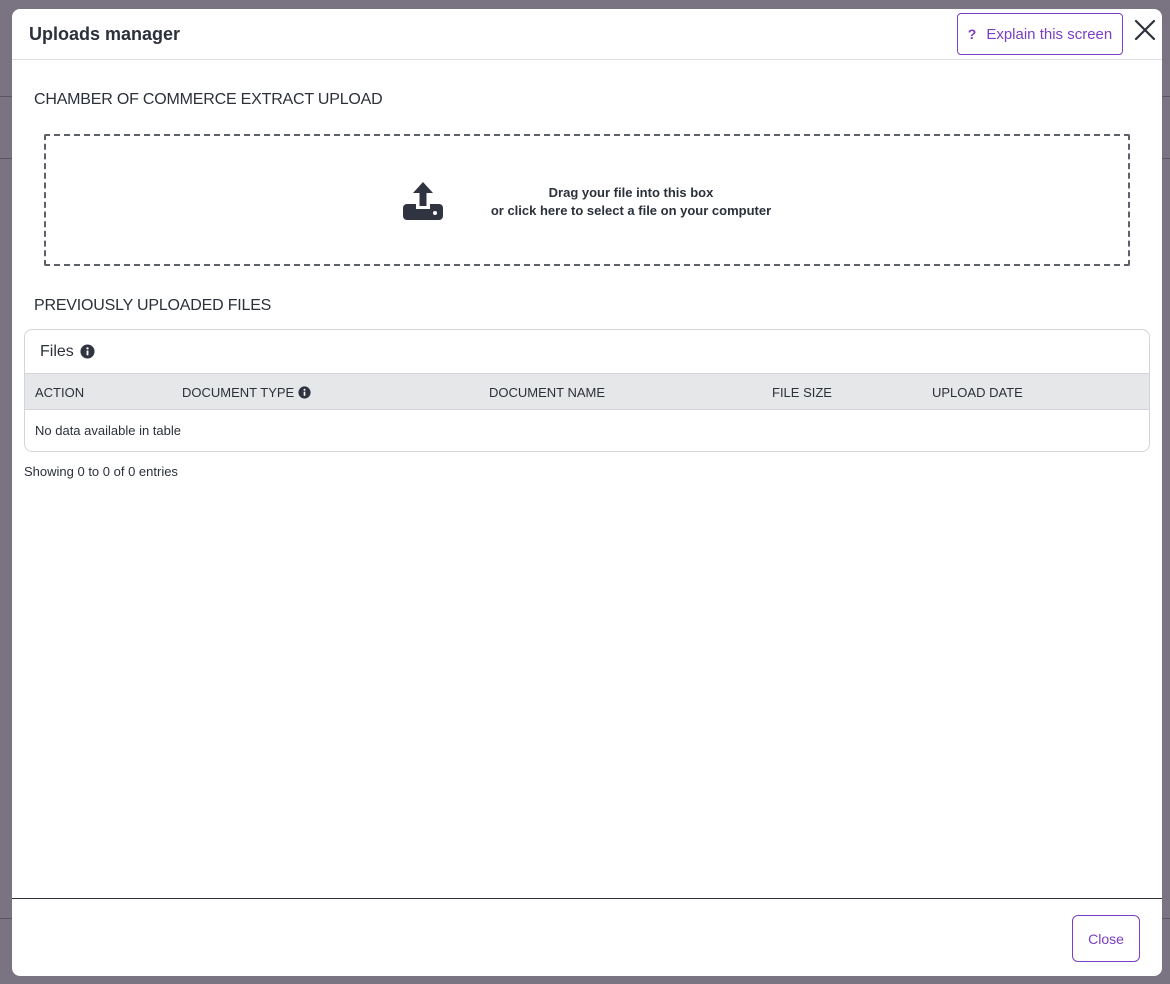 Image resolution: width=1170 pixels, height=984 pixels. I want to click on column-header-upload-date: UPLOAD DATE, so click(977, 392).